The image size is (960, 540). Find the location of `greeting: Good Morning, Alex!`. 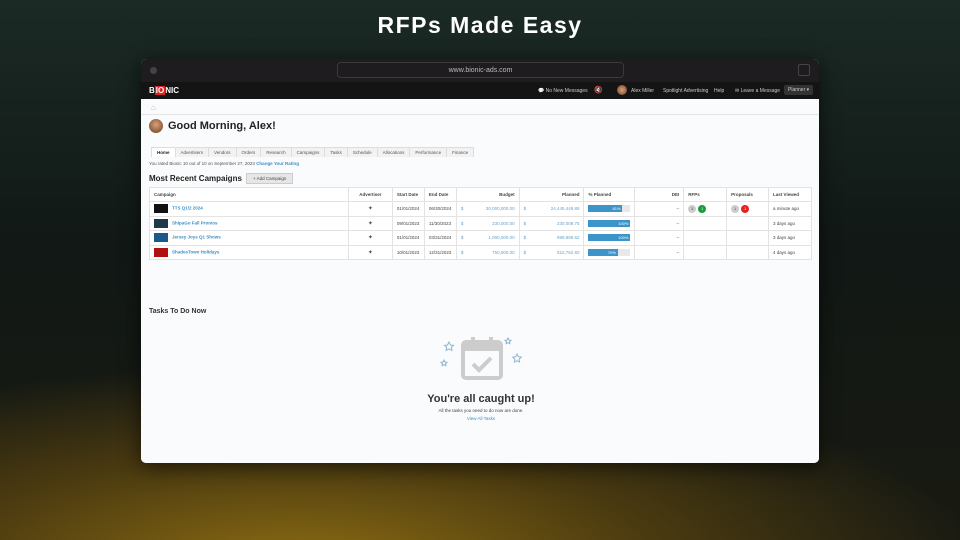

greeting: Good Morning, Alex! is located at coordinates (212, 126).